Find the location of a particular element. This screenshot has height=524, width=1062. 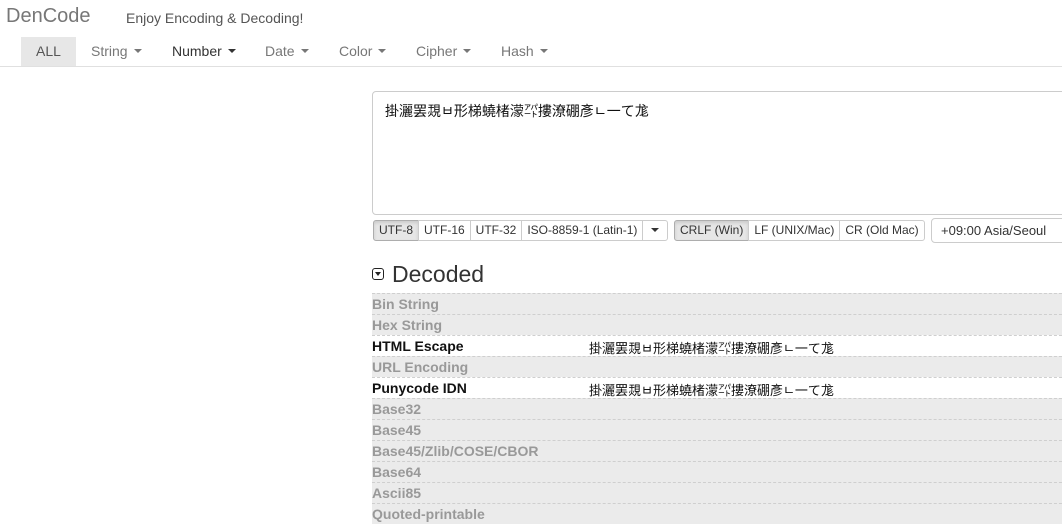

lf-button: LF (UNIX/Mac) is located at coordinates (794, 230).